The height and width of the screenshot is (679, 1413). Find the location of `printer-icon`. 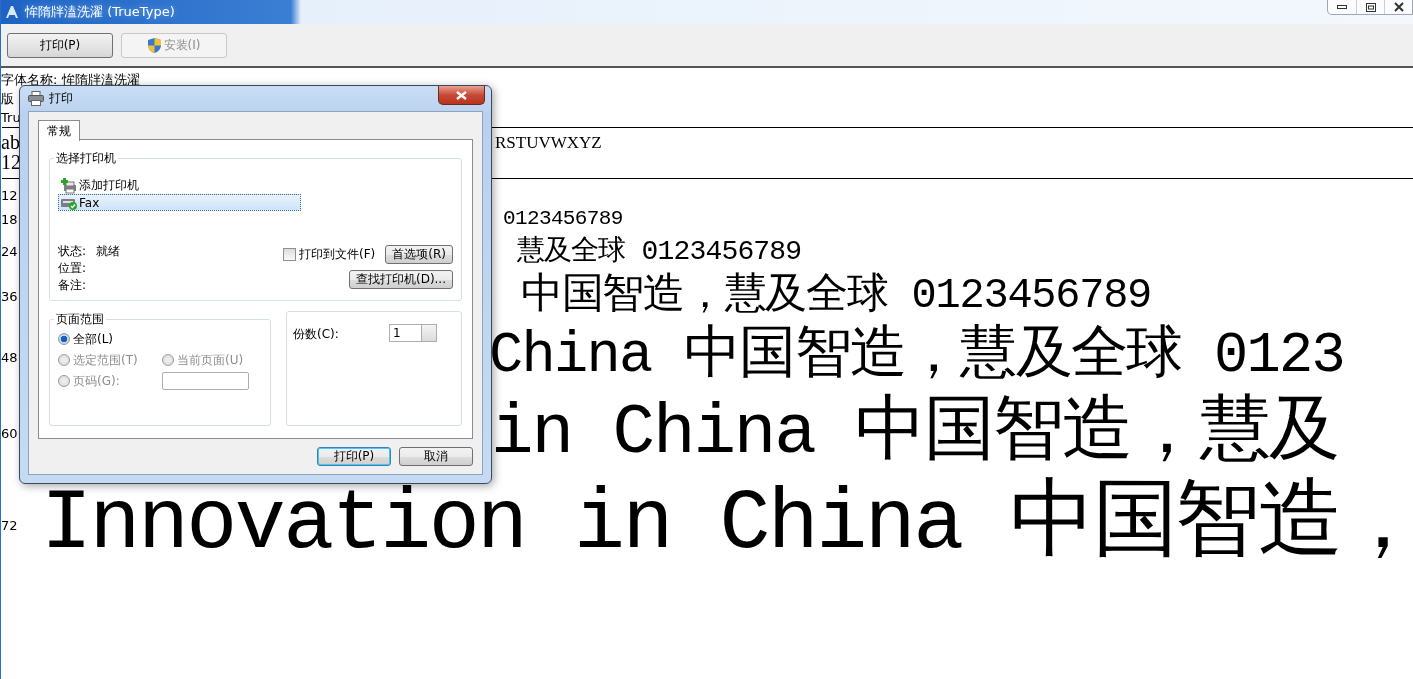

printer-icon is located at coordinates (36, 98).